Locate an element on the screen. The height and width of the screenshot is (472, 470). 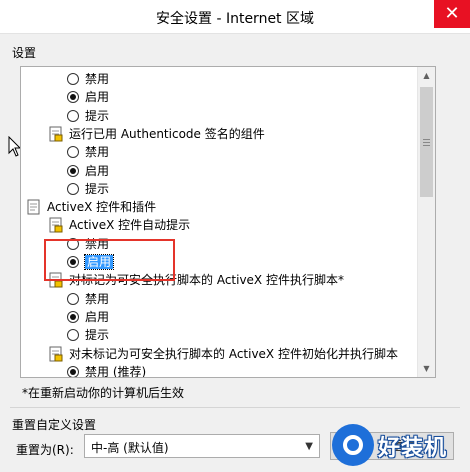
option-label: 运行已用 Authenticode 签名的组件 is located at coordinates (167, 133).